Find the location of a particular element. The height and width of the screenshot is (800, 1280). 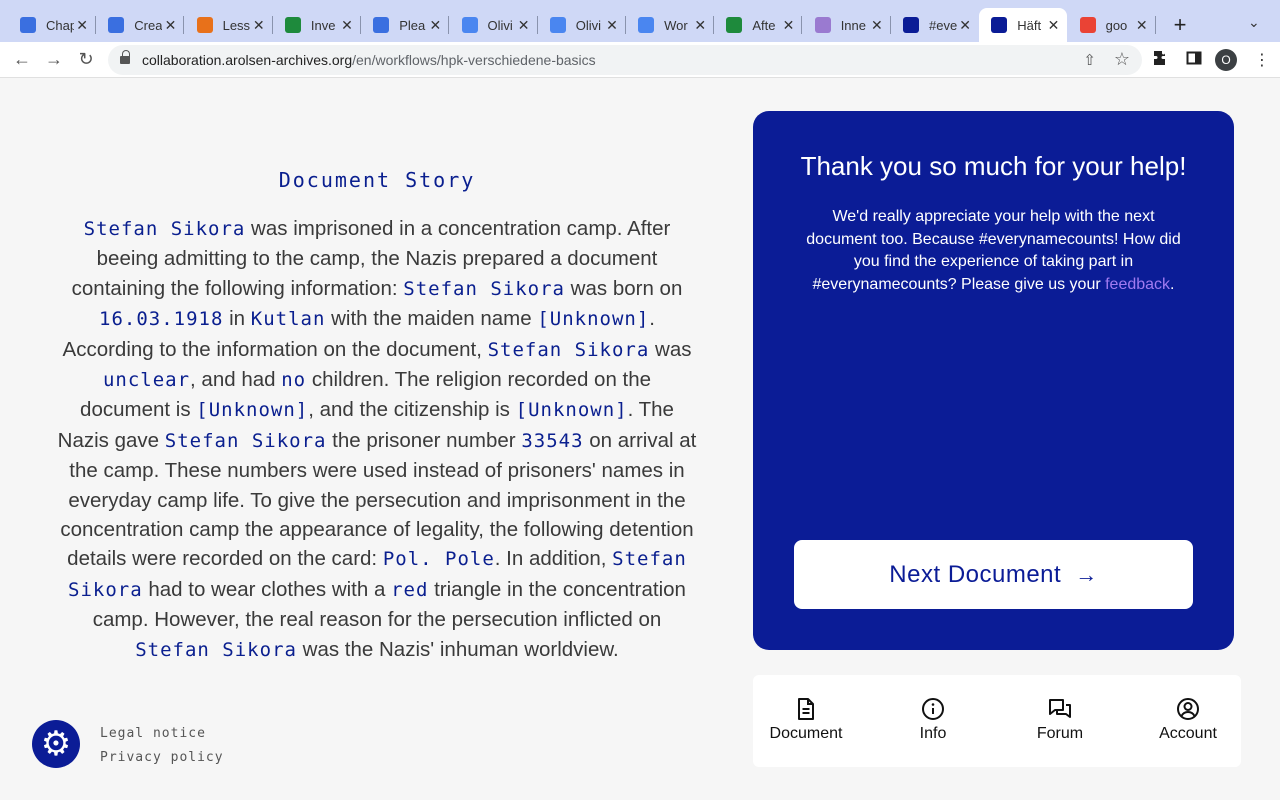

story-highlight: Pol. Pole is located at coordinates (438, 559).